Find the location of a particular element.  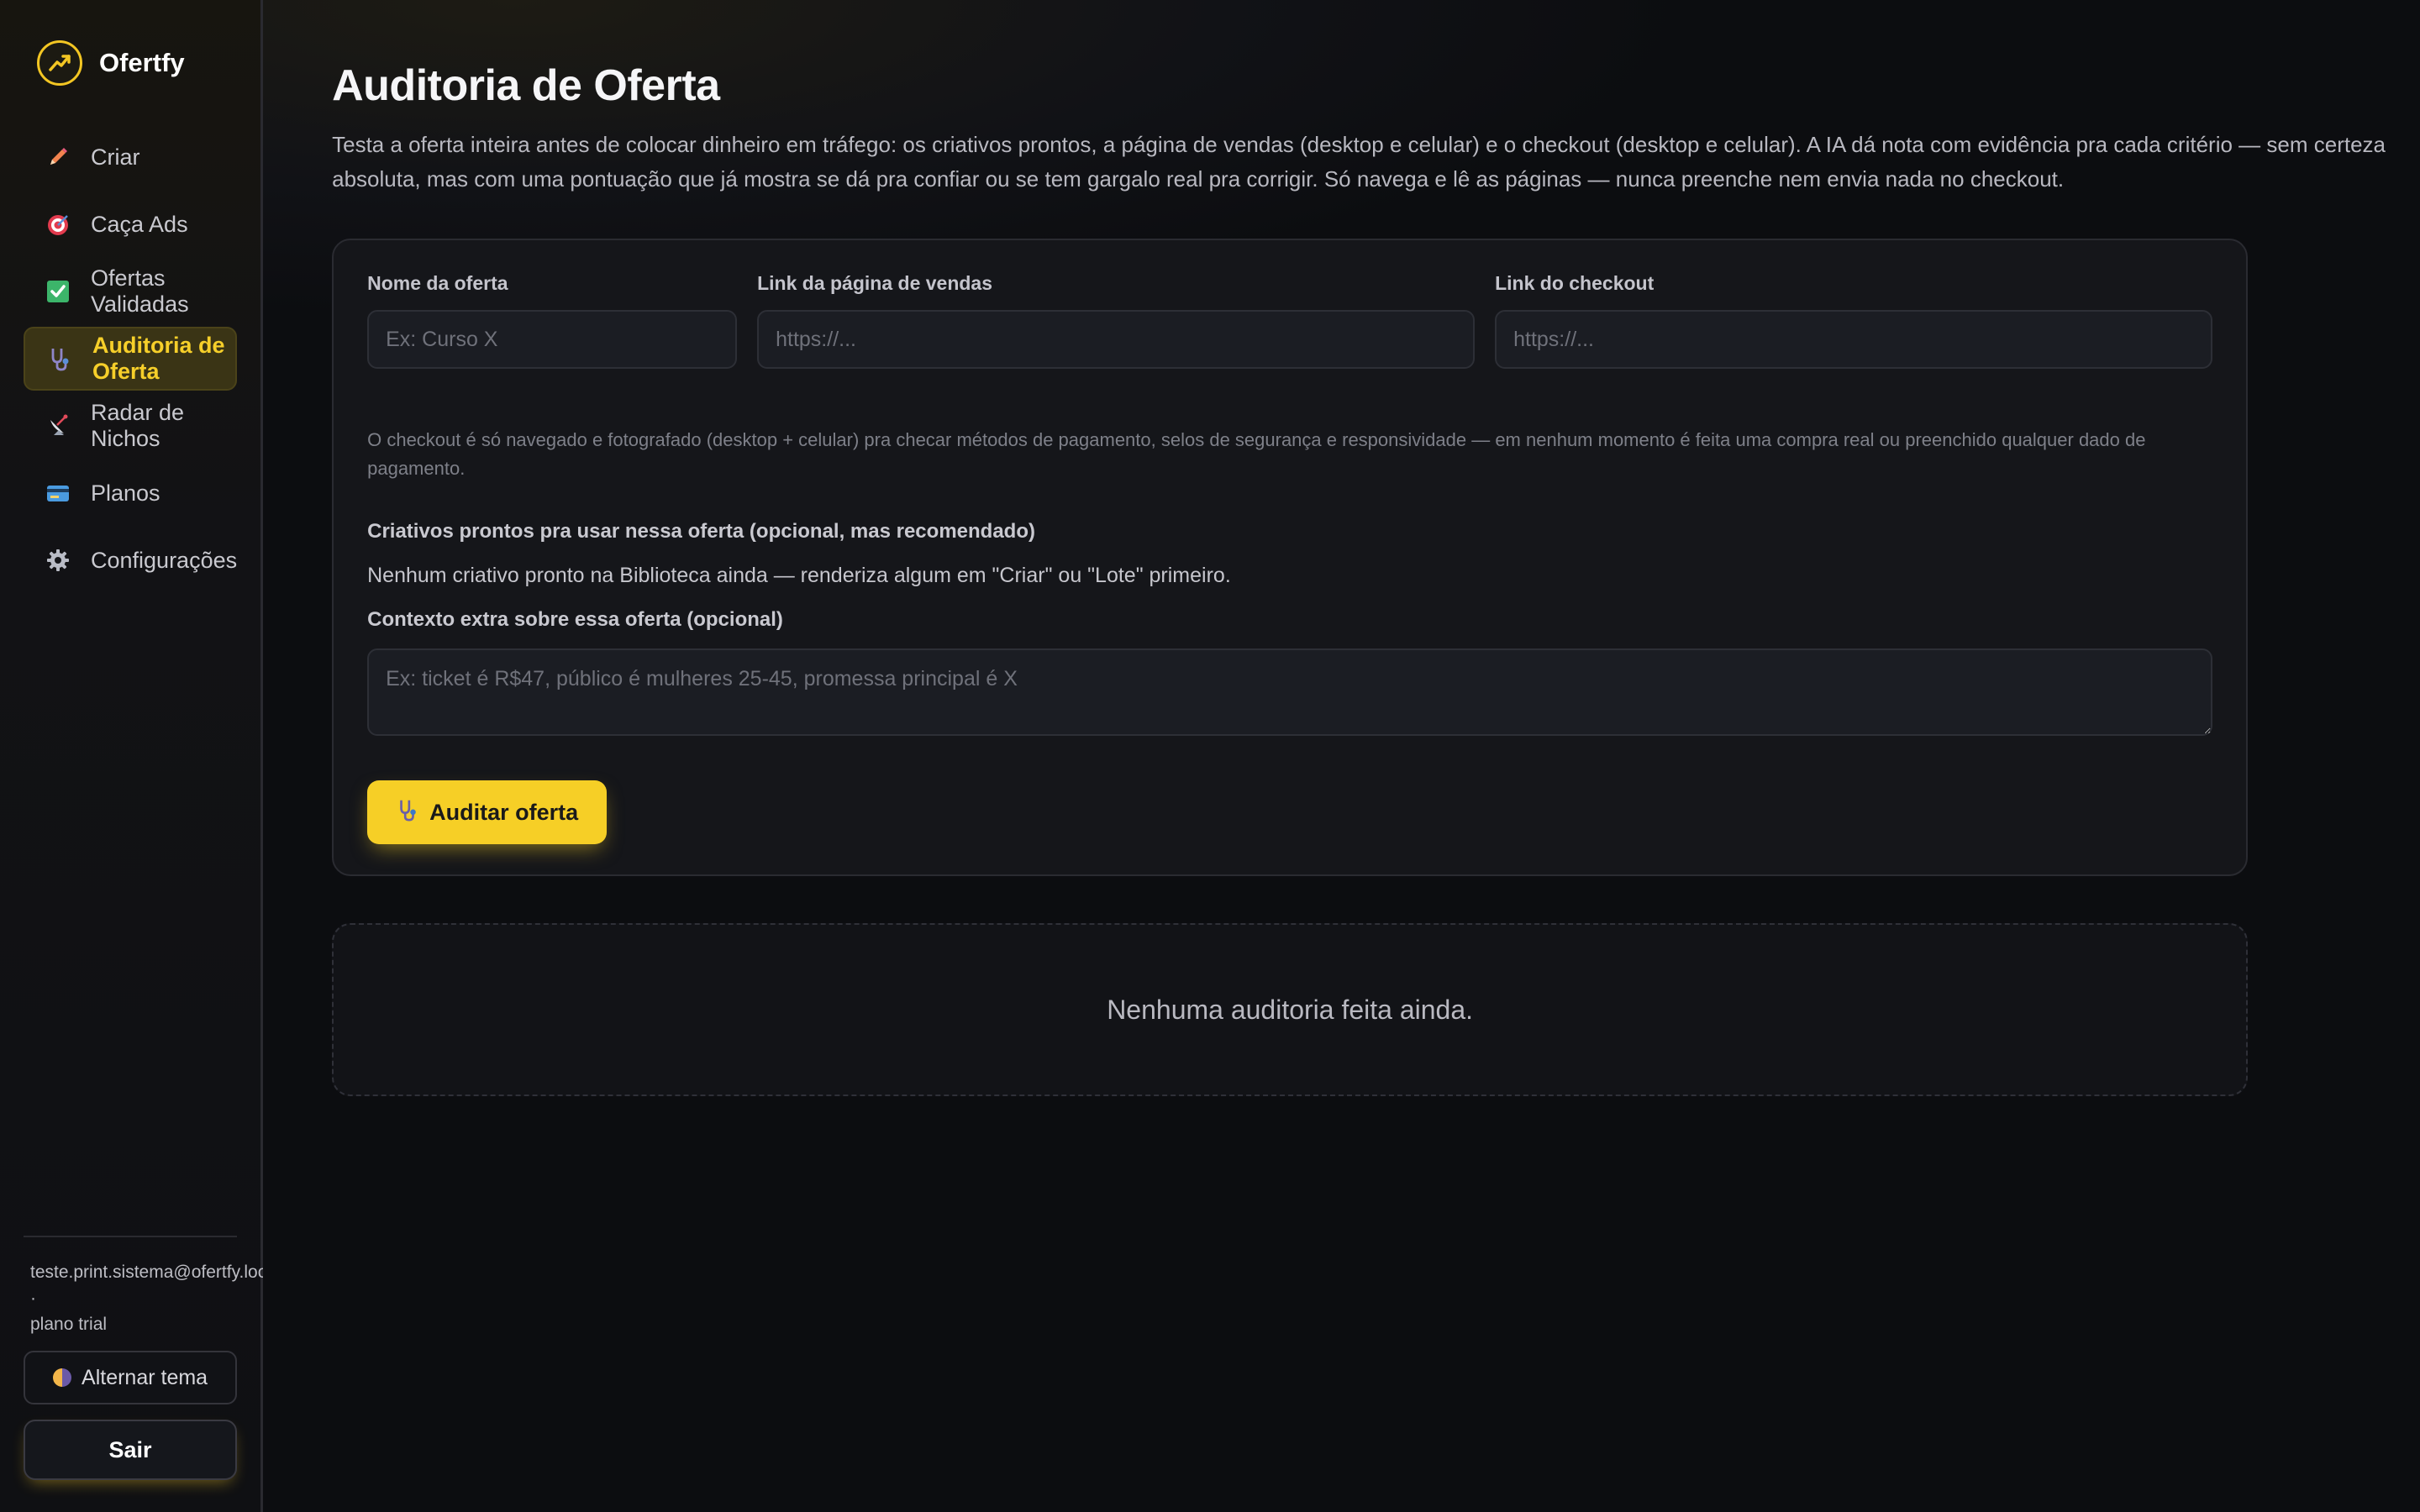

sidebar-item-ofertas-validadas: Ofertas Validadas is located at coordinates (130, 291).